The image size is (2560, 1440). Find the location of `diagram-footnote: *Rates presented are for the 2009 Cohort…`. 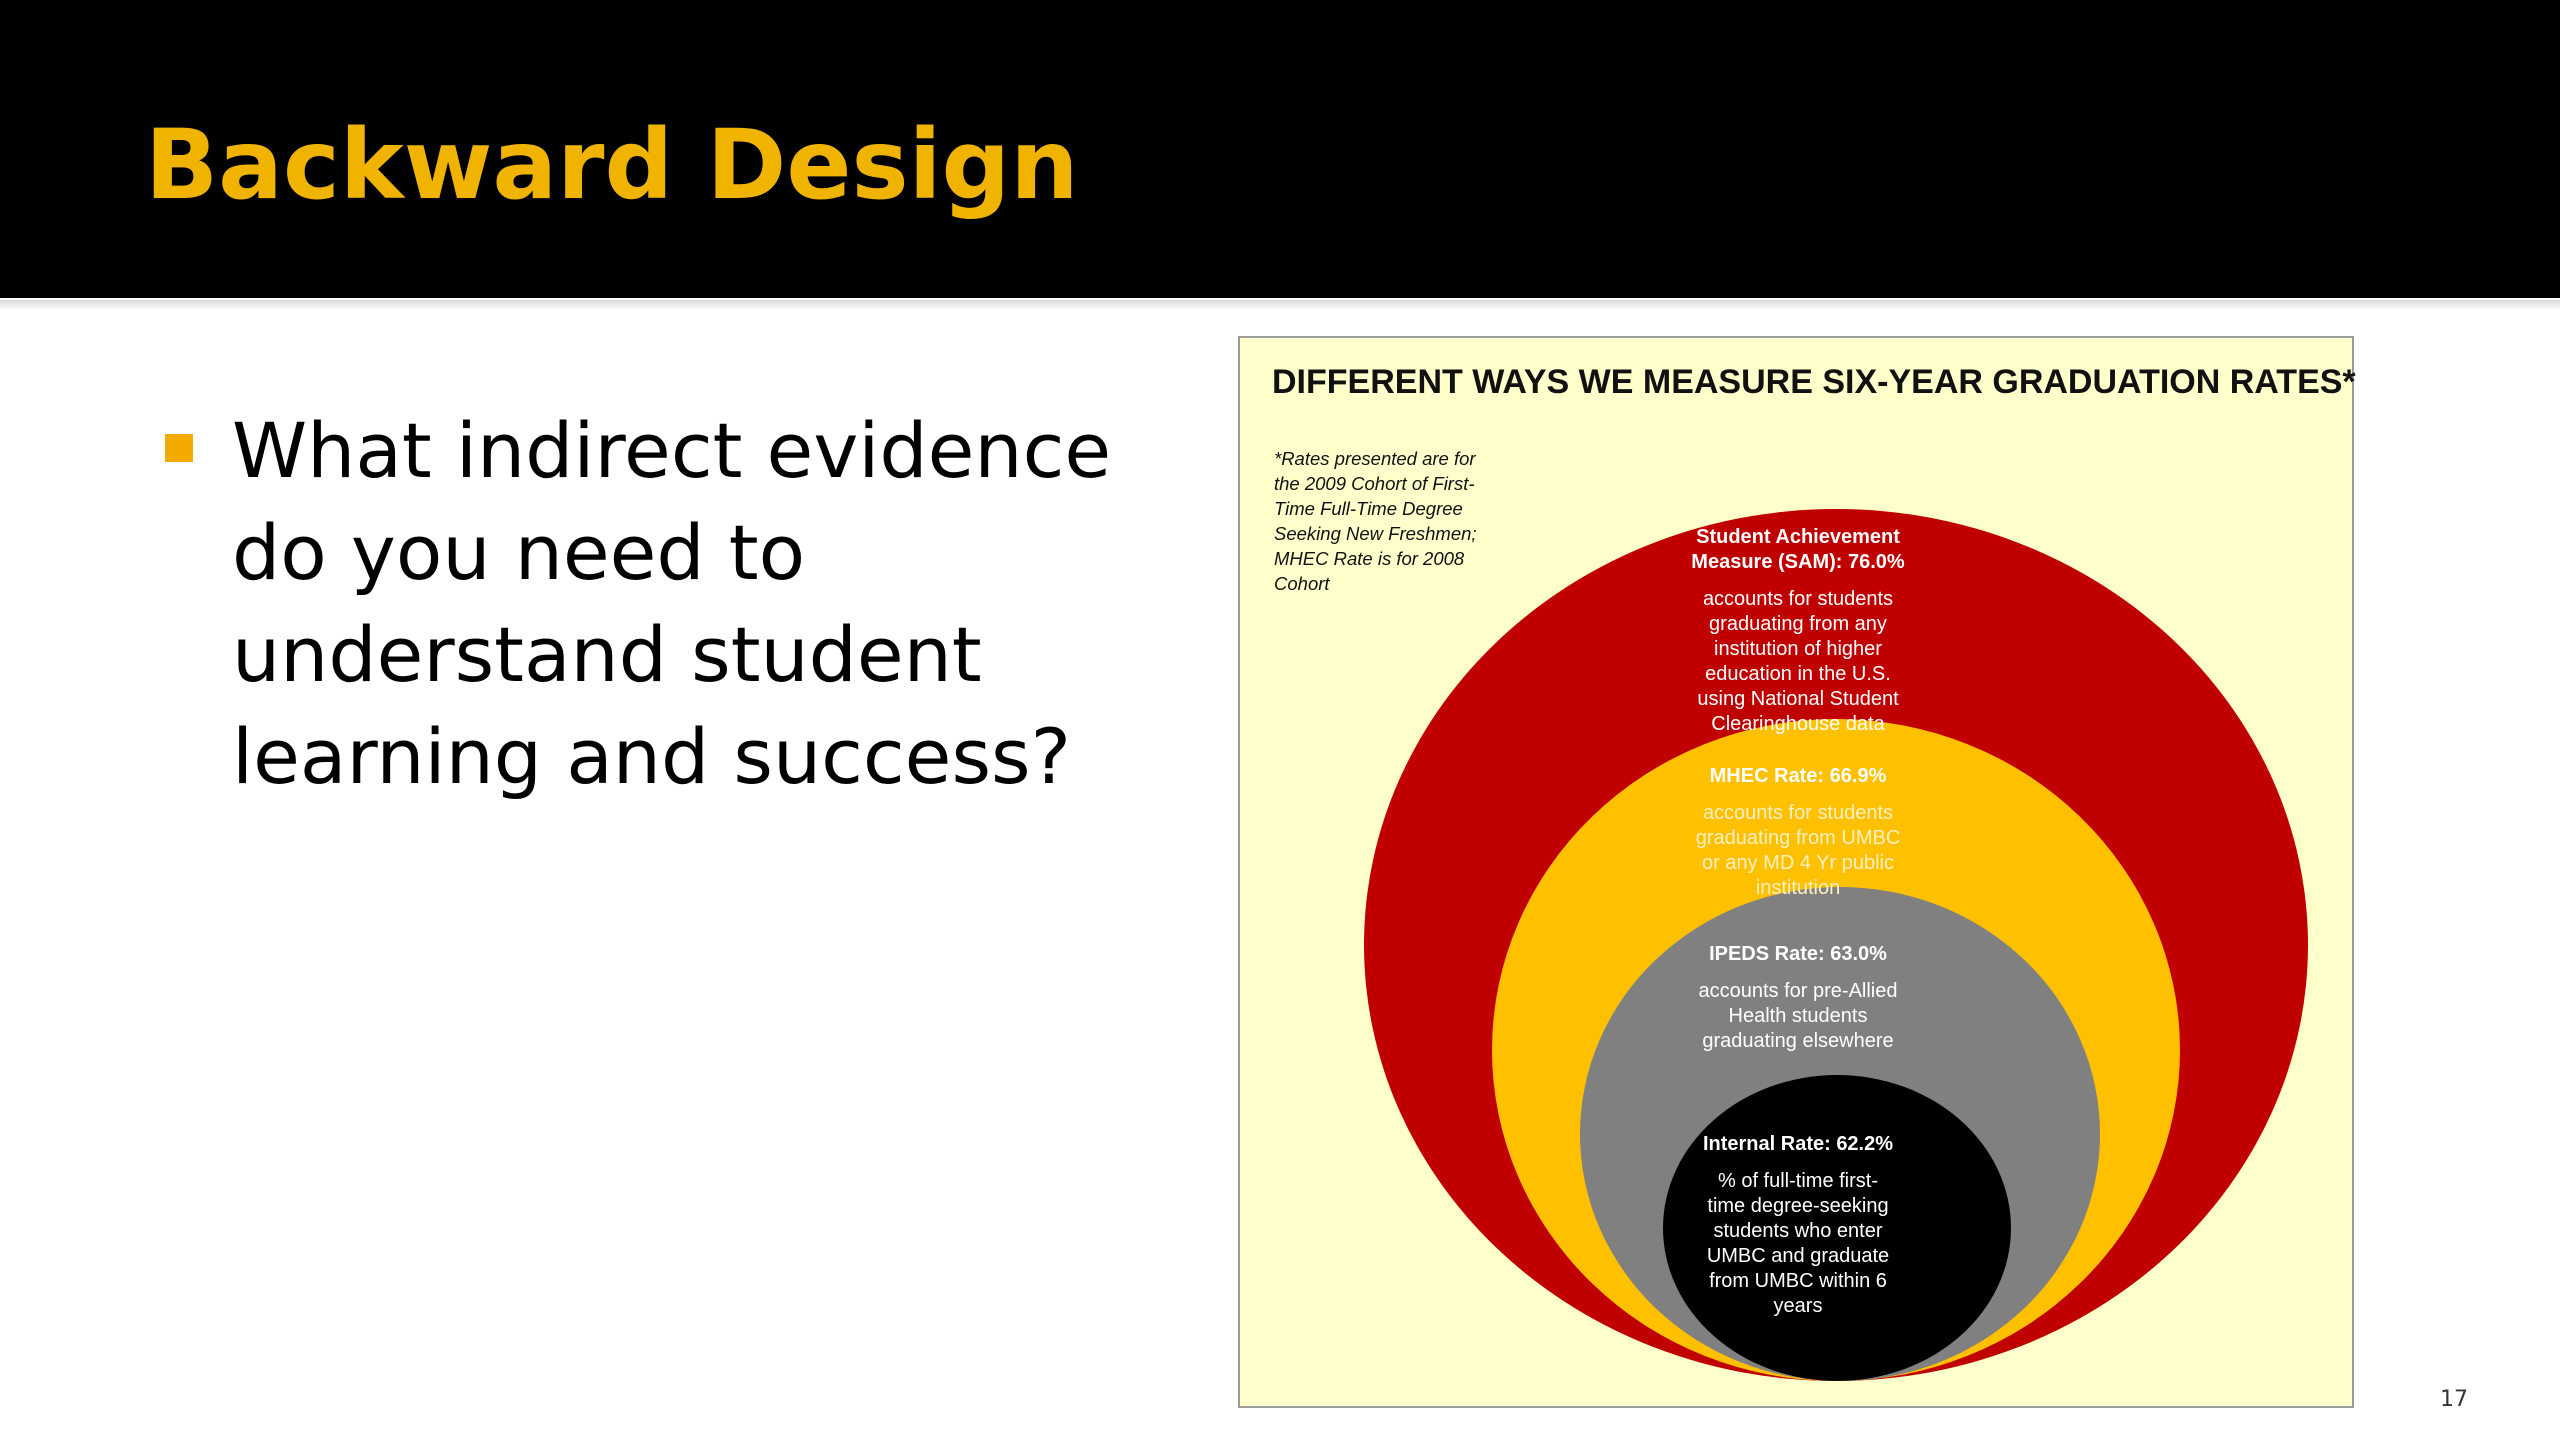

diagram-footnote: *Rates presented are for the 2009 Cohort… is located at coordinates (1375, 521).